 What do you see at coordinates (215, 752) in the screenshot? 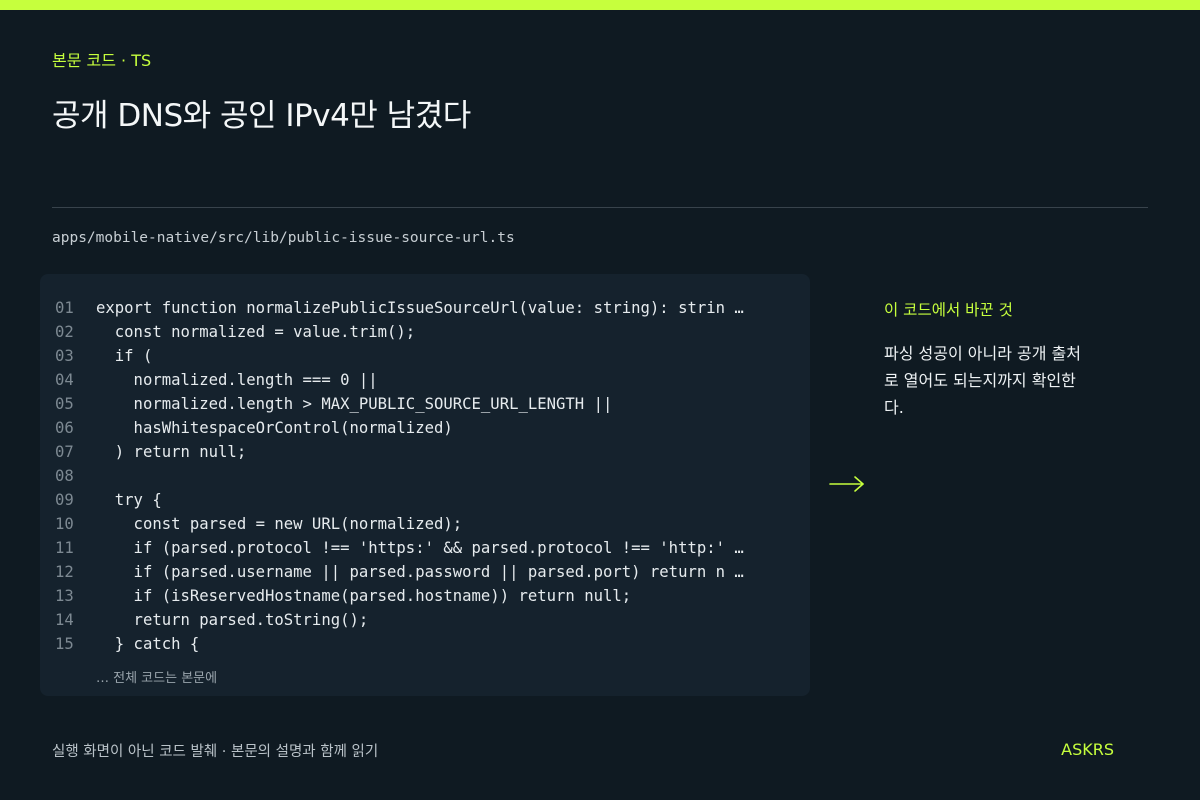
I see `footer-note: 실행 화면이 아닌 코드 발췌 · 본문의 설명과 함께 읽기` at bounding box center [215, 752].